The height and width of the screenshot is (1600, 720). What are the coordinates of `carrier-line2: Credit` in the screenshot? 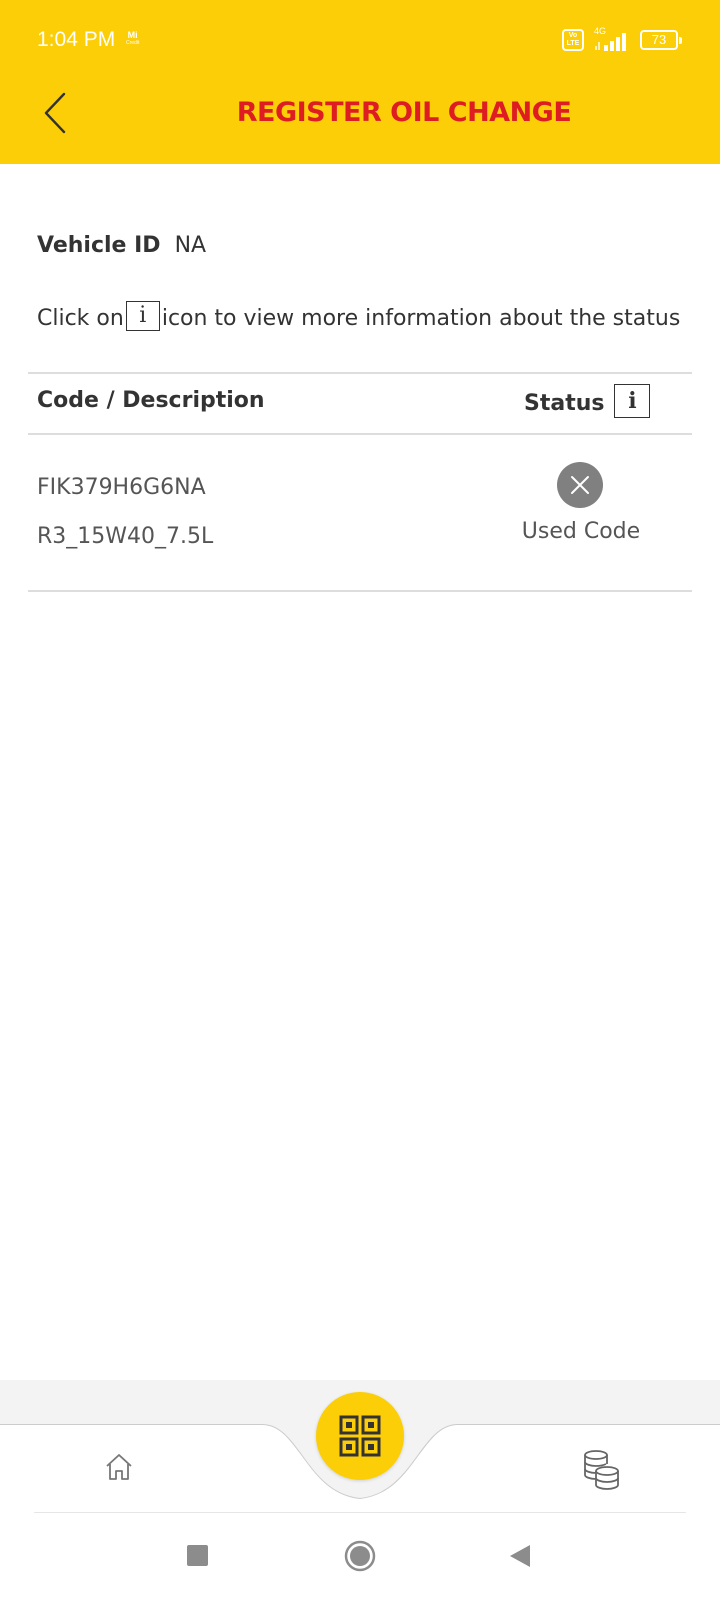 It's located at (133, 43).